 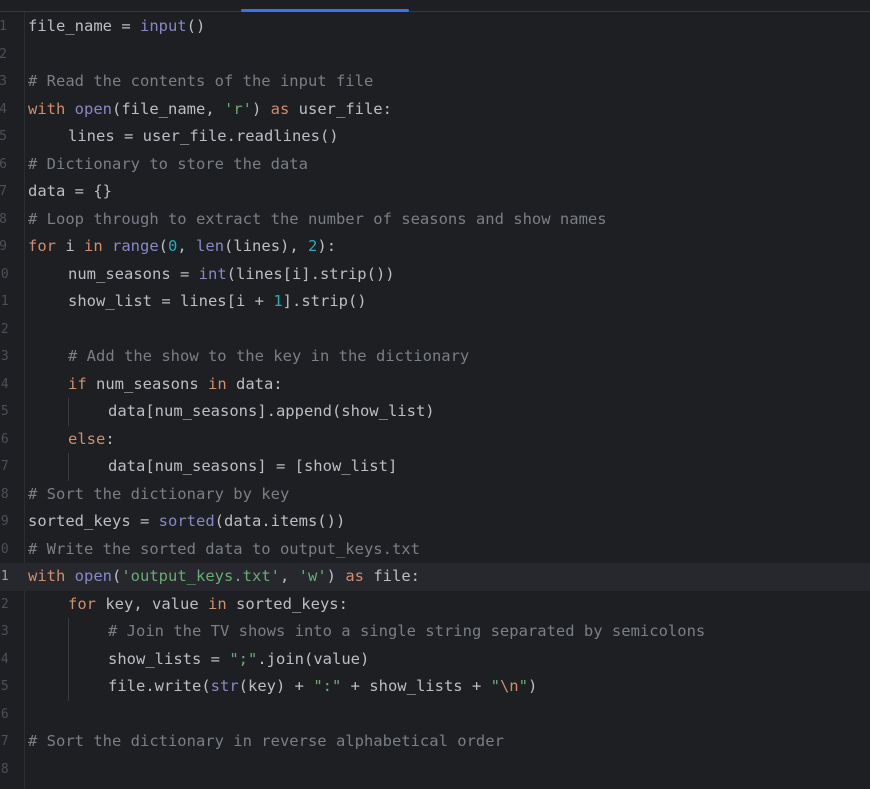 I want to click on line-number: 19, so click(x=4, y=521).